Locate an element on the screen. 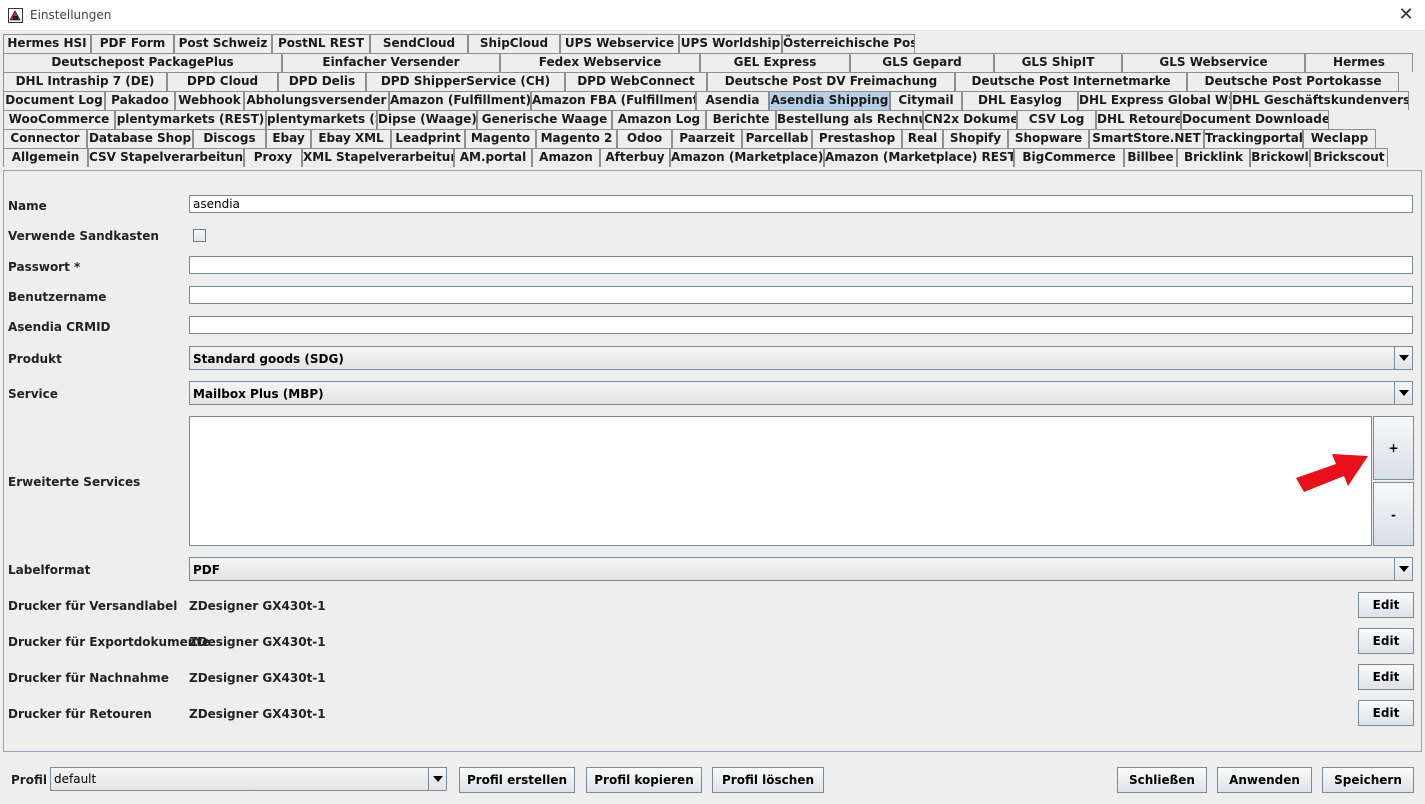 The height and width of the screenshot is (804, 1425). tab-gls-shipit: GLS ShipIT is located at coordinates (1058, 62).